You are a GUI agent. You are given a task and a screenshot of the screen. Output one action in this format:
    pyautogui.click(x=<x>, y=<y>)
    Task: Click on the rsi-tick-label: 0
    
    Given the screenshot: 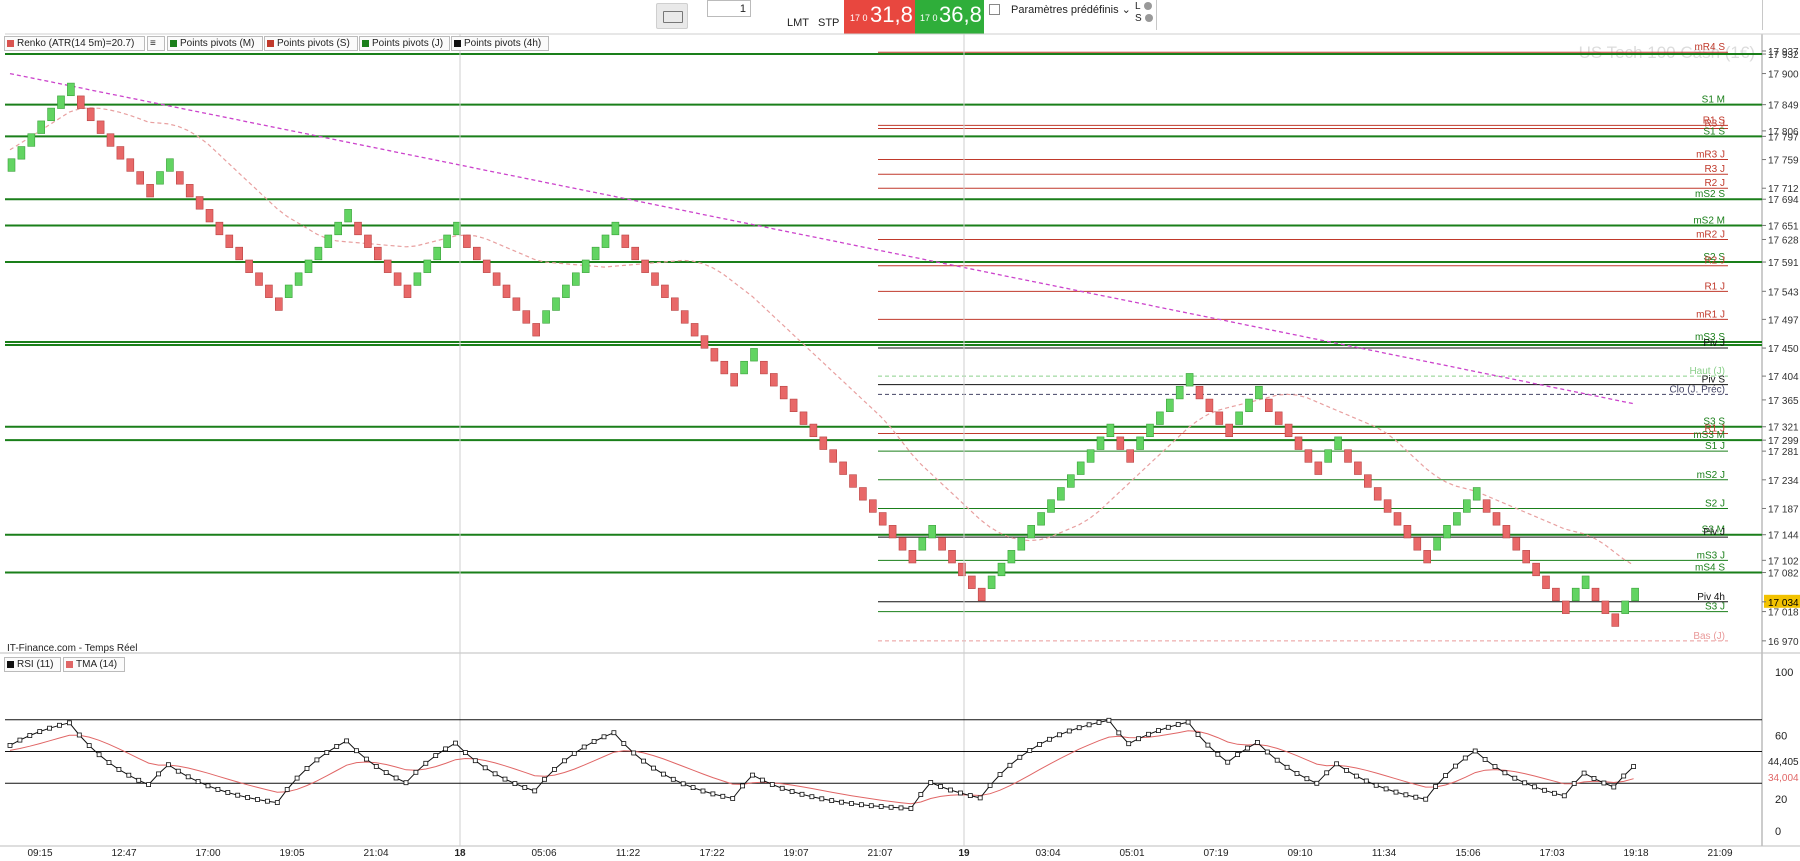 What is the action you would take?
    pyautogui.click(x=1778, y=832)
    